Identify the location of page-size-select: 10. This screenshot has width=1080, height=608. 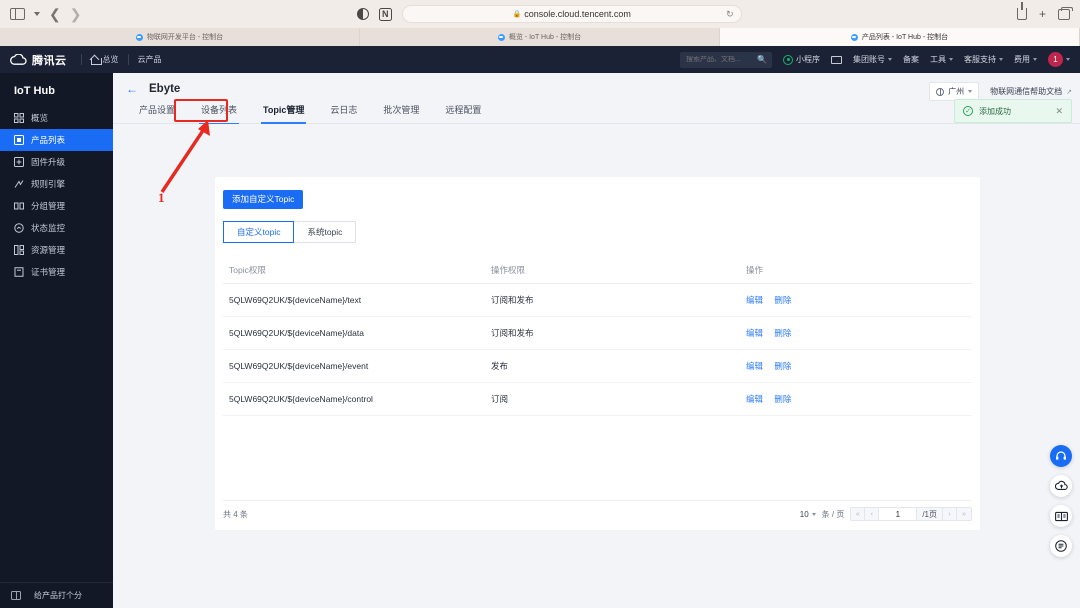
(808, 514).